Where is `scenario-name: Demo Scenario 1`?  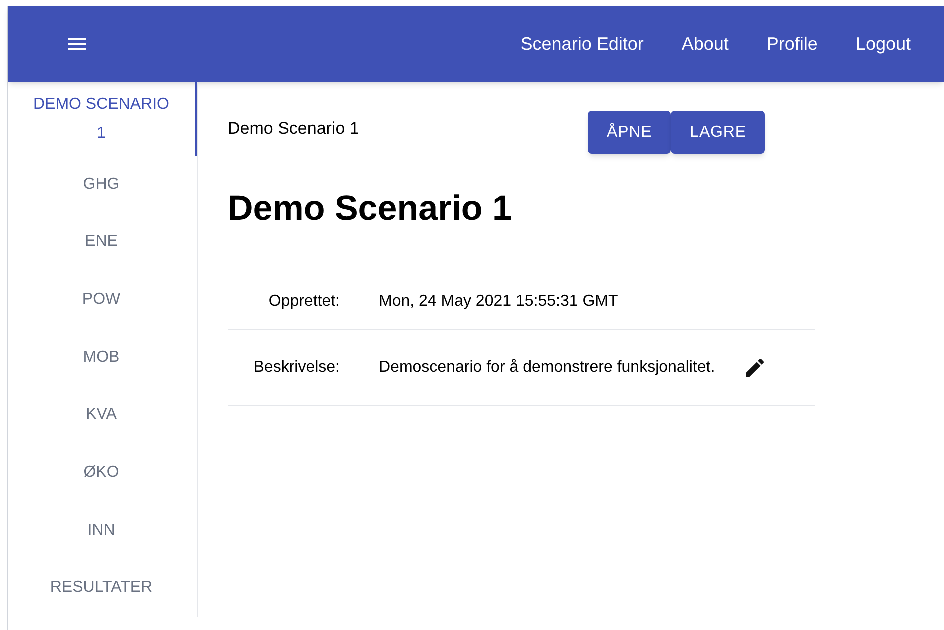
scenario-name: Demo Scenario 1 is located at coordinates (294, 129).